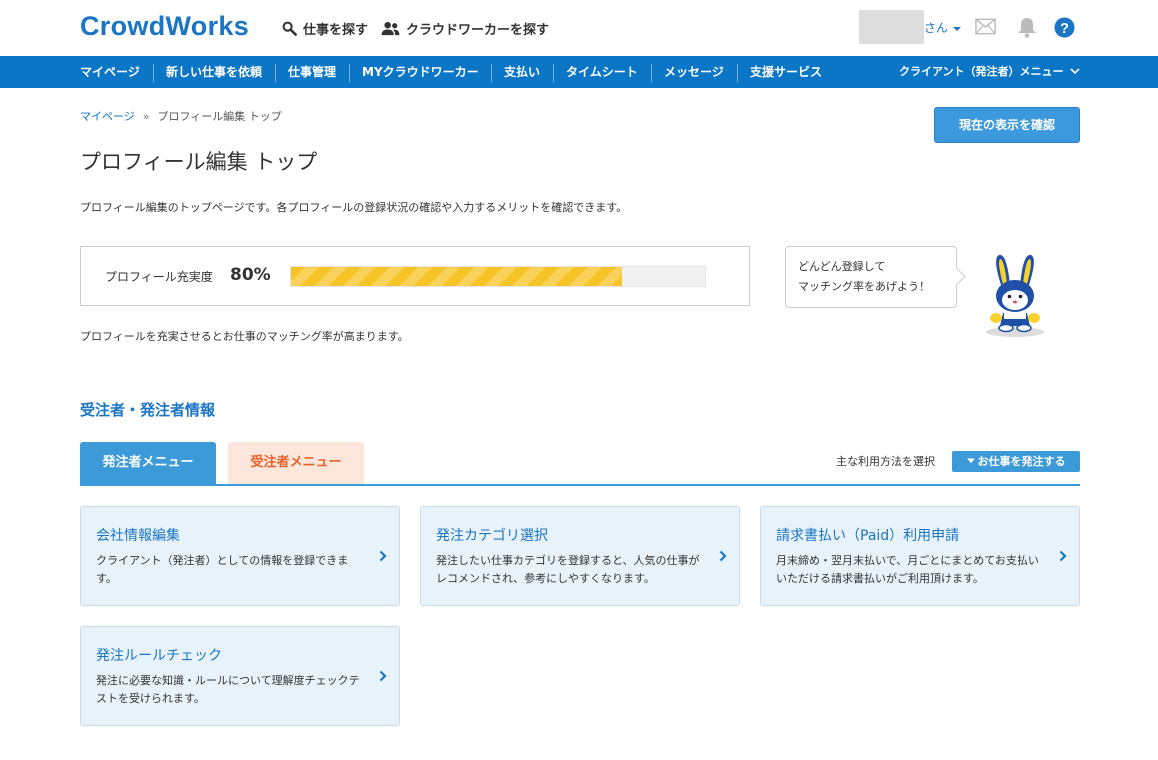  I want to click on progress-fill, so click(457, 276).